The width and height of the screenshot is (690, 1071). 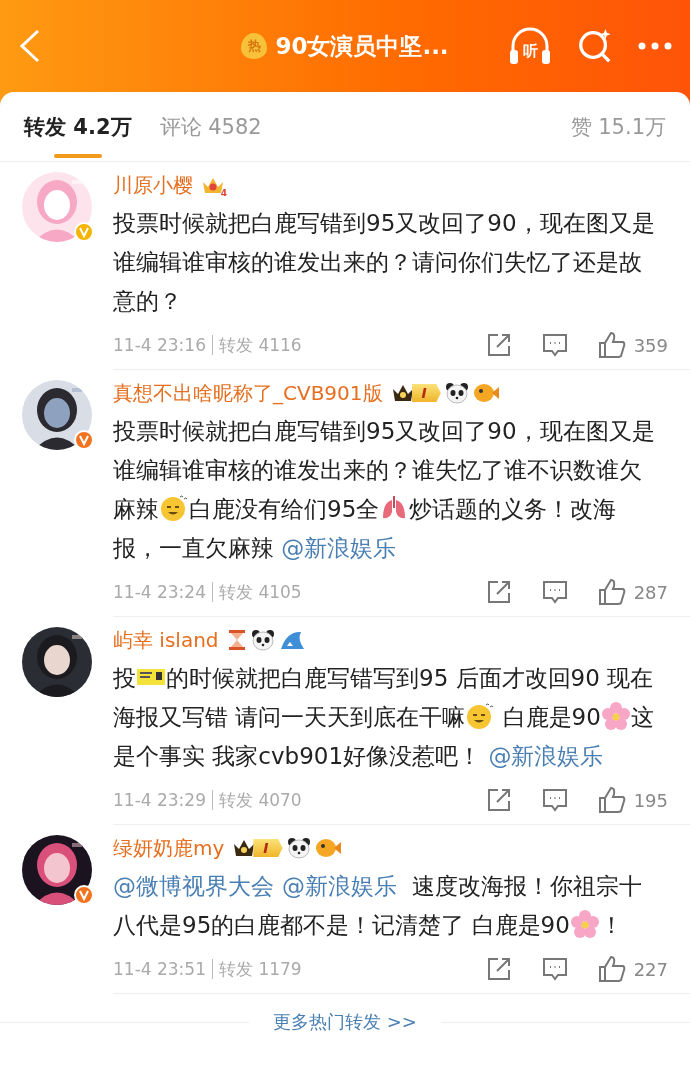 What do you see at coordinates (153, 185) in the screenshot?
I see `user-name: 川原小樱` at bounding box center [153, 185].